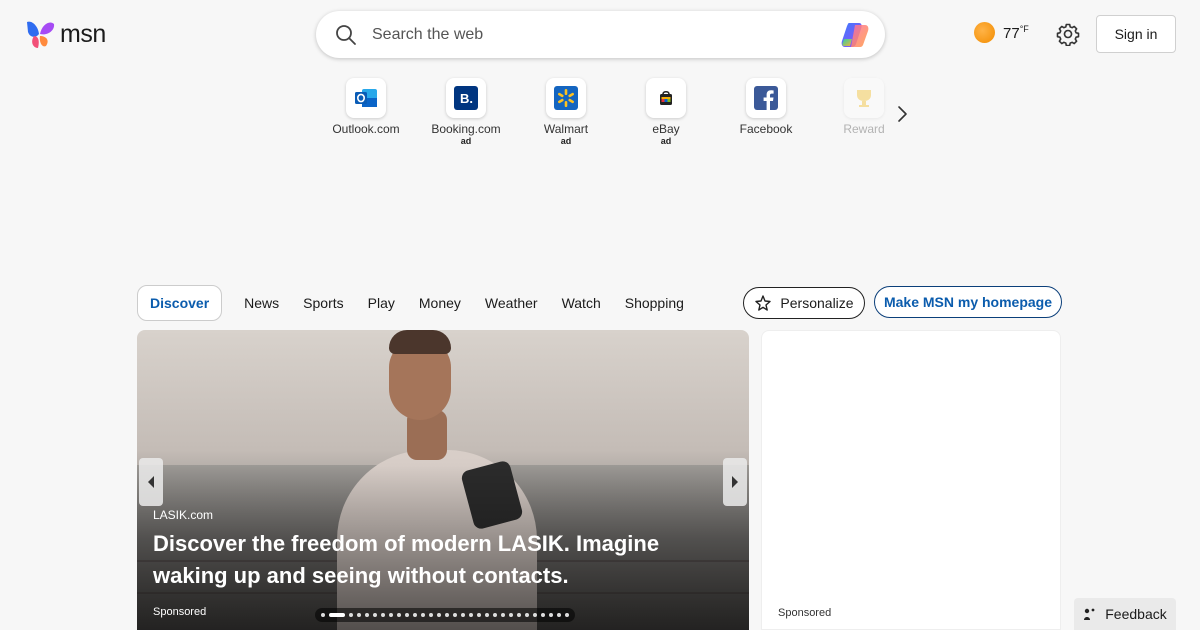 The width and height of the screenshot is (1200, 630). Describe the element at coordinates (856, 35) in the screenshot. I see `copilot-icon` at that location.